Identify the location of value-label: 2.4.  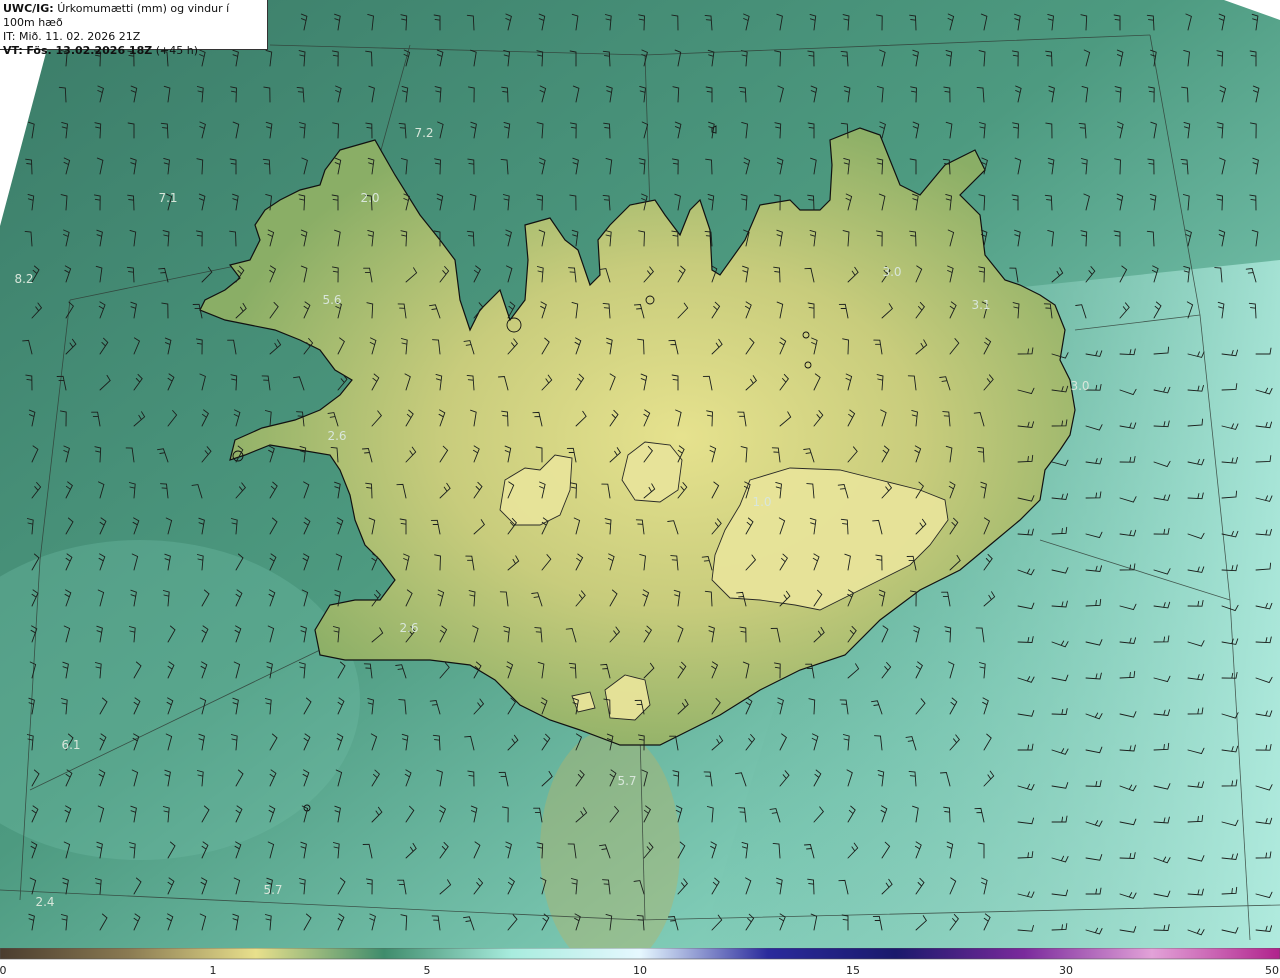
(44, 902).